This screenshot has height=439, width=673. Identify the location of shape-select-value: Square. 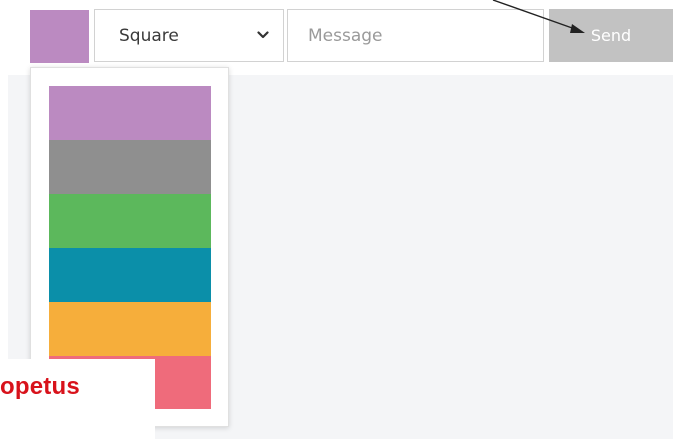
(149, 36).